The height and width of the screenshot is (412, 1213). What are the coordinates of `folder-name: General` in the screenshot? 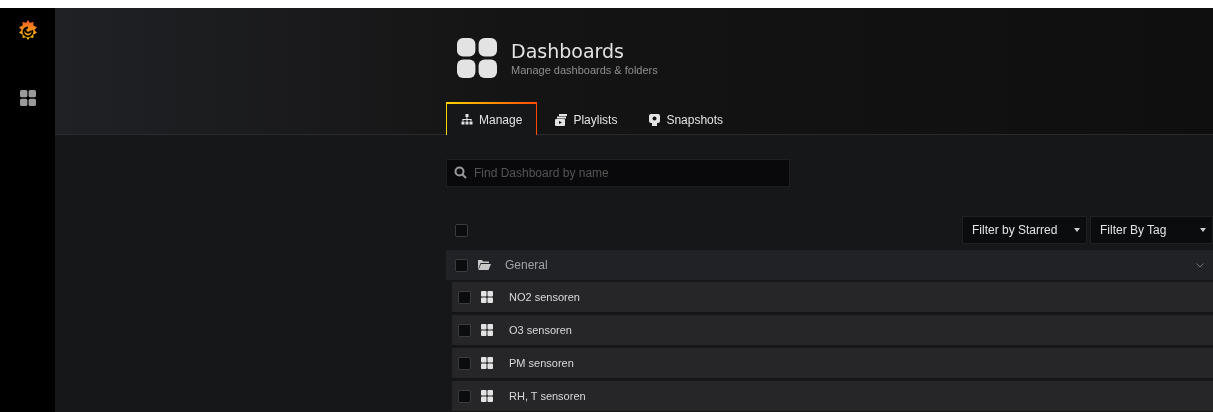 It's located at (526, 265).